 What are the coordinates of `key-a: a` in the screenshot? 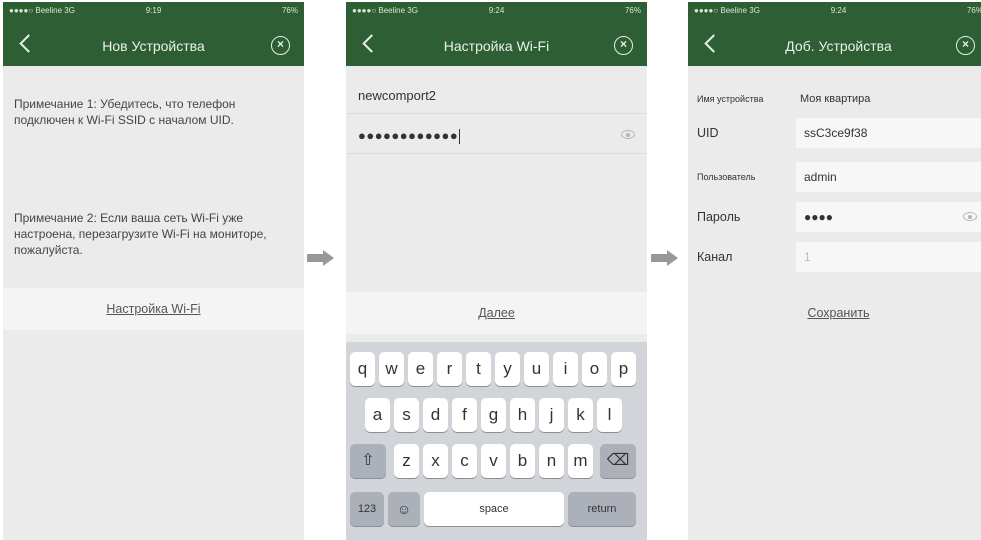 It's located at (377, 415).